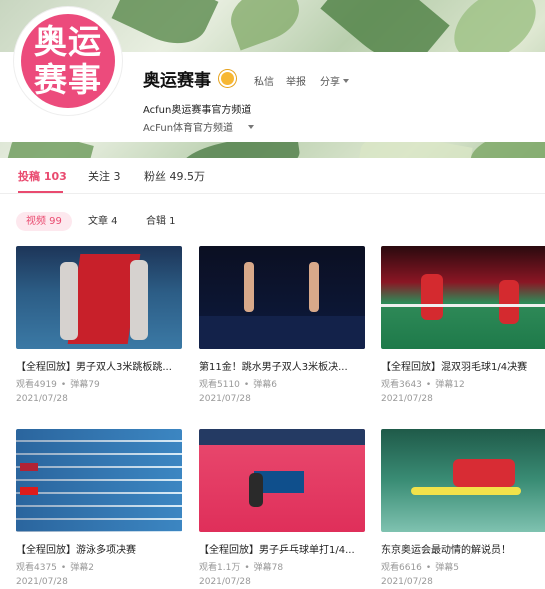  I want to click on verify-info: AcFun体育官方频道, so click(199, 126).